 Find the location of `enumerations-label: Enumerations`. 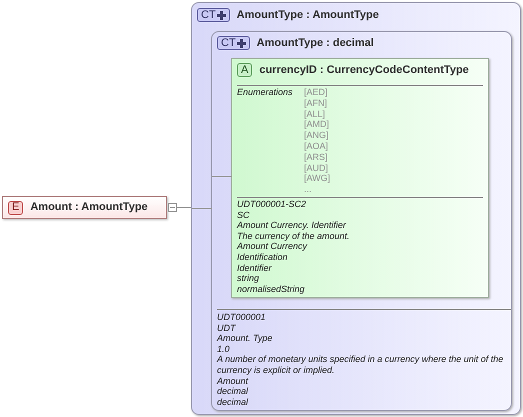

enumerations-label: Enumerations is located at coordinates (265, 93).